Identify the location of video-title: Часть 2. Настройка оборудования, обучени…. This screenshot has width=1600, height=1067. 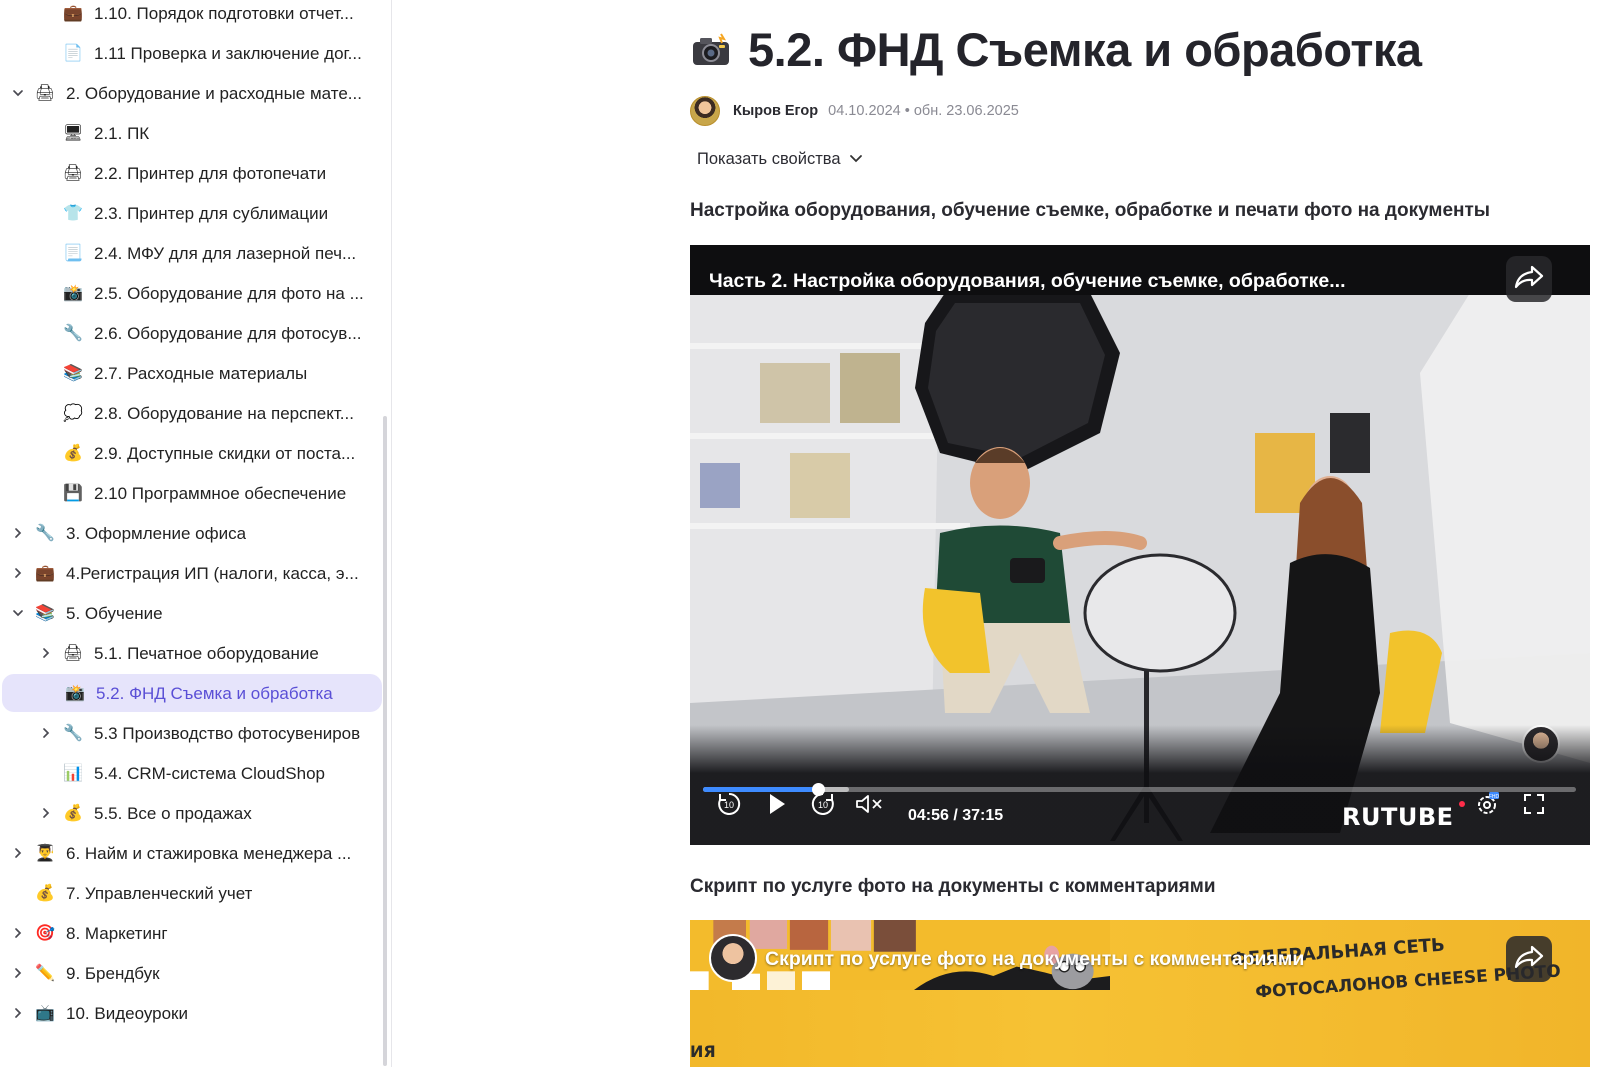
(1027, 281).